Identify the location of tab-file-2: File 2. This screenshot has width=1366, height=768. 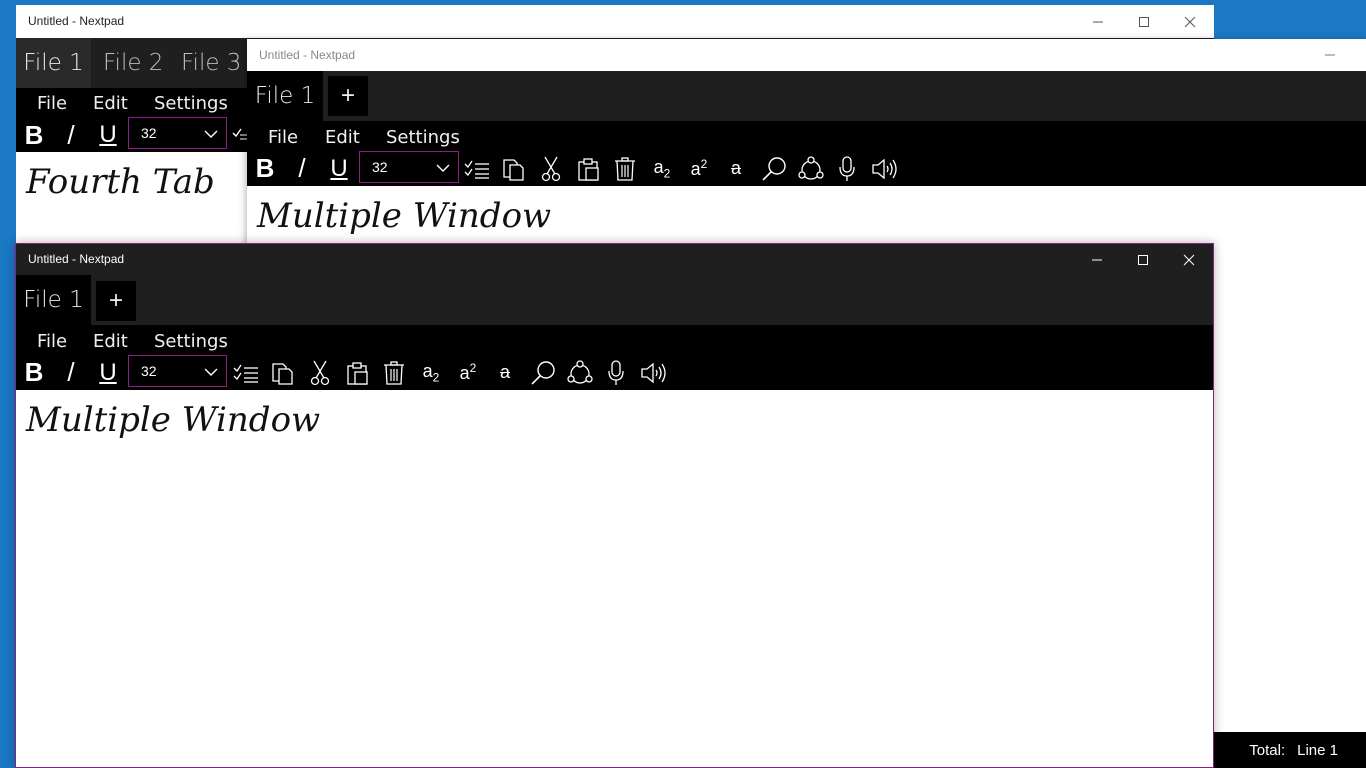
(143, 63).